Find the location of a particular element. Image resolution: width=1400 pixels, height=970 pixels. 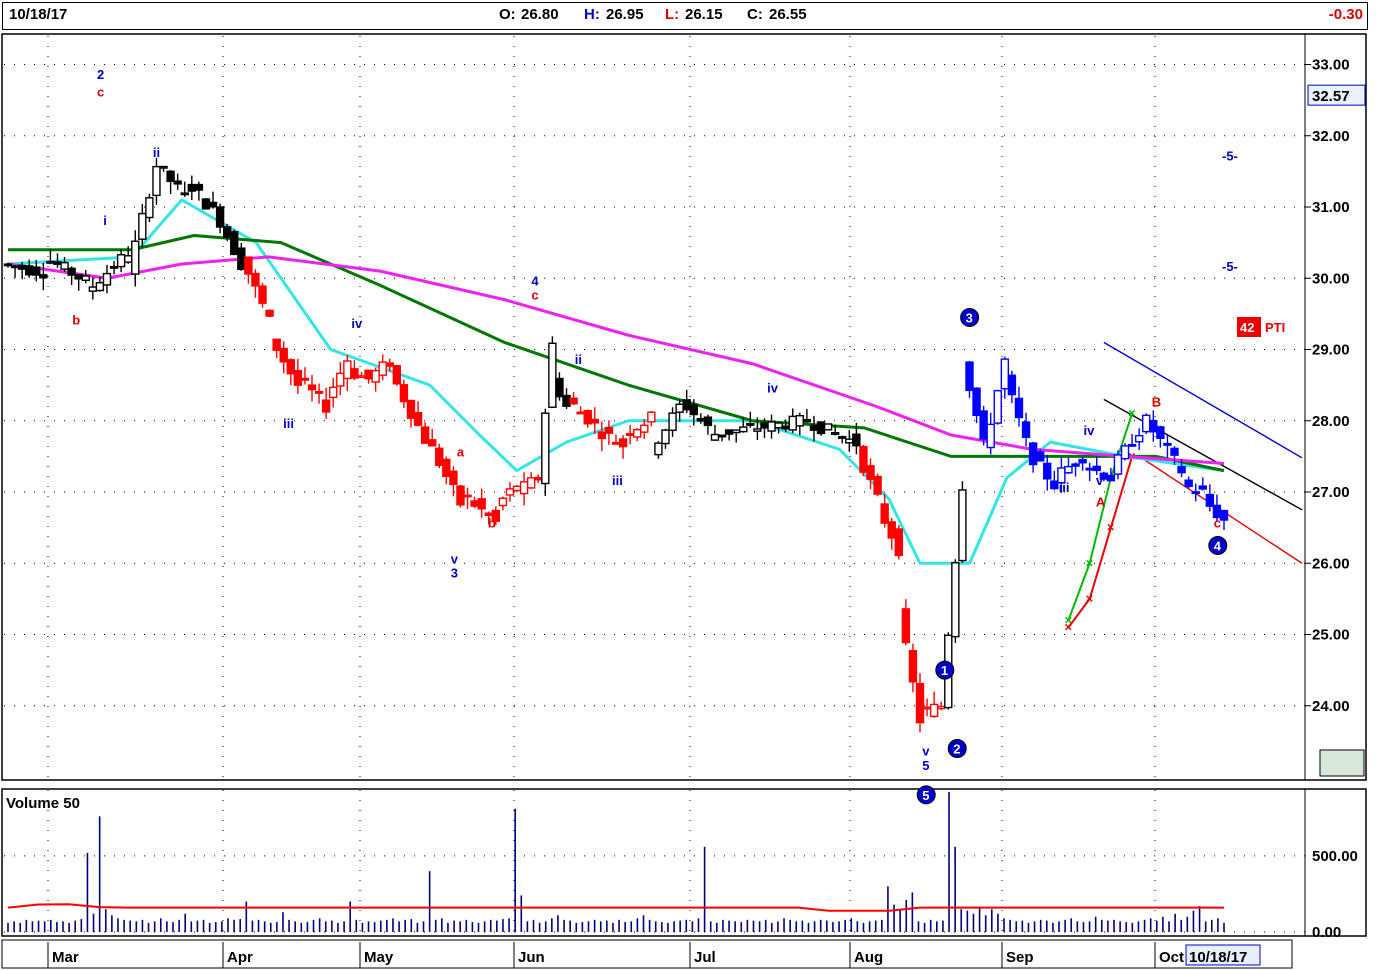

wave-label: b is located at coordinates (76, 320).